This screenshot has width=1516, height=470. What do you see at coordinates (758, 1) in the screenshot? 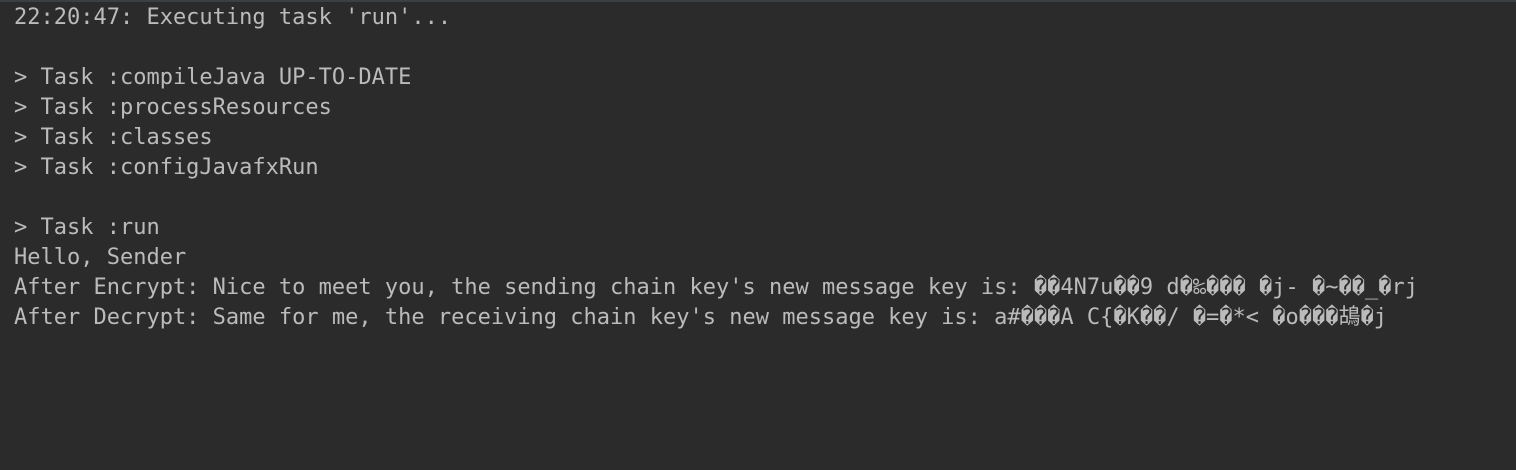
I see `console-top-border` at bounding box center [758, 1].